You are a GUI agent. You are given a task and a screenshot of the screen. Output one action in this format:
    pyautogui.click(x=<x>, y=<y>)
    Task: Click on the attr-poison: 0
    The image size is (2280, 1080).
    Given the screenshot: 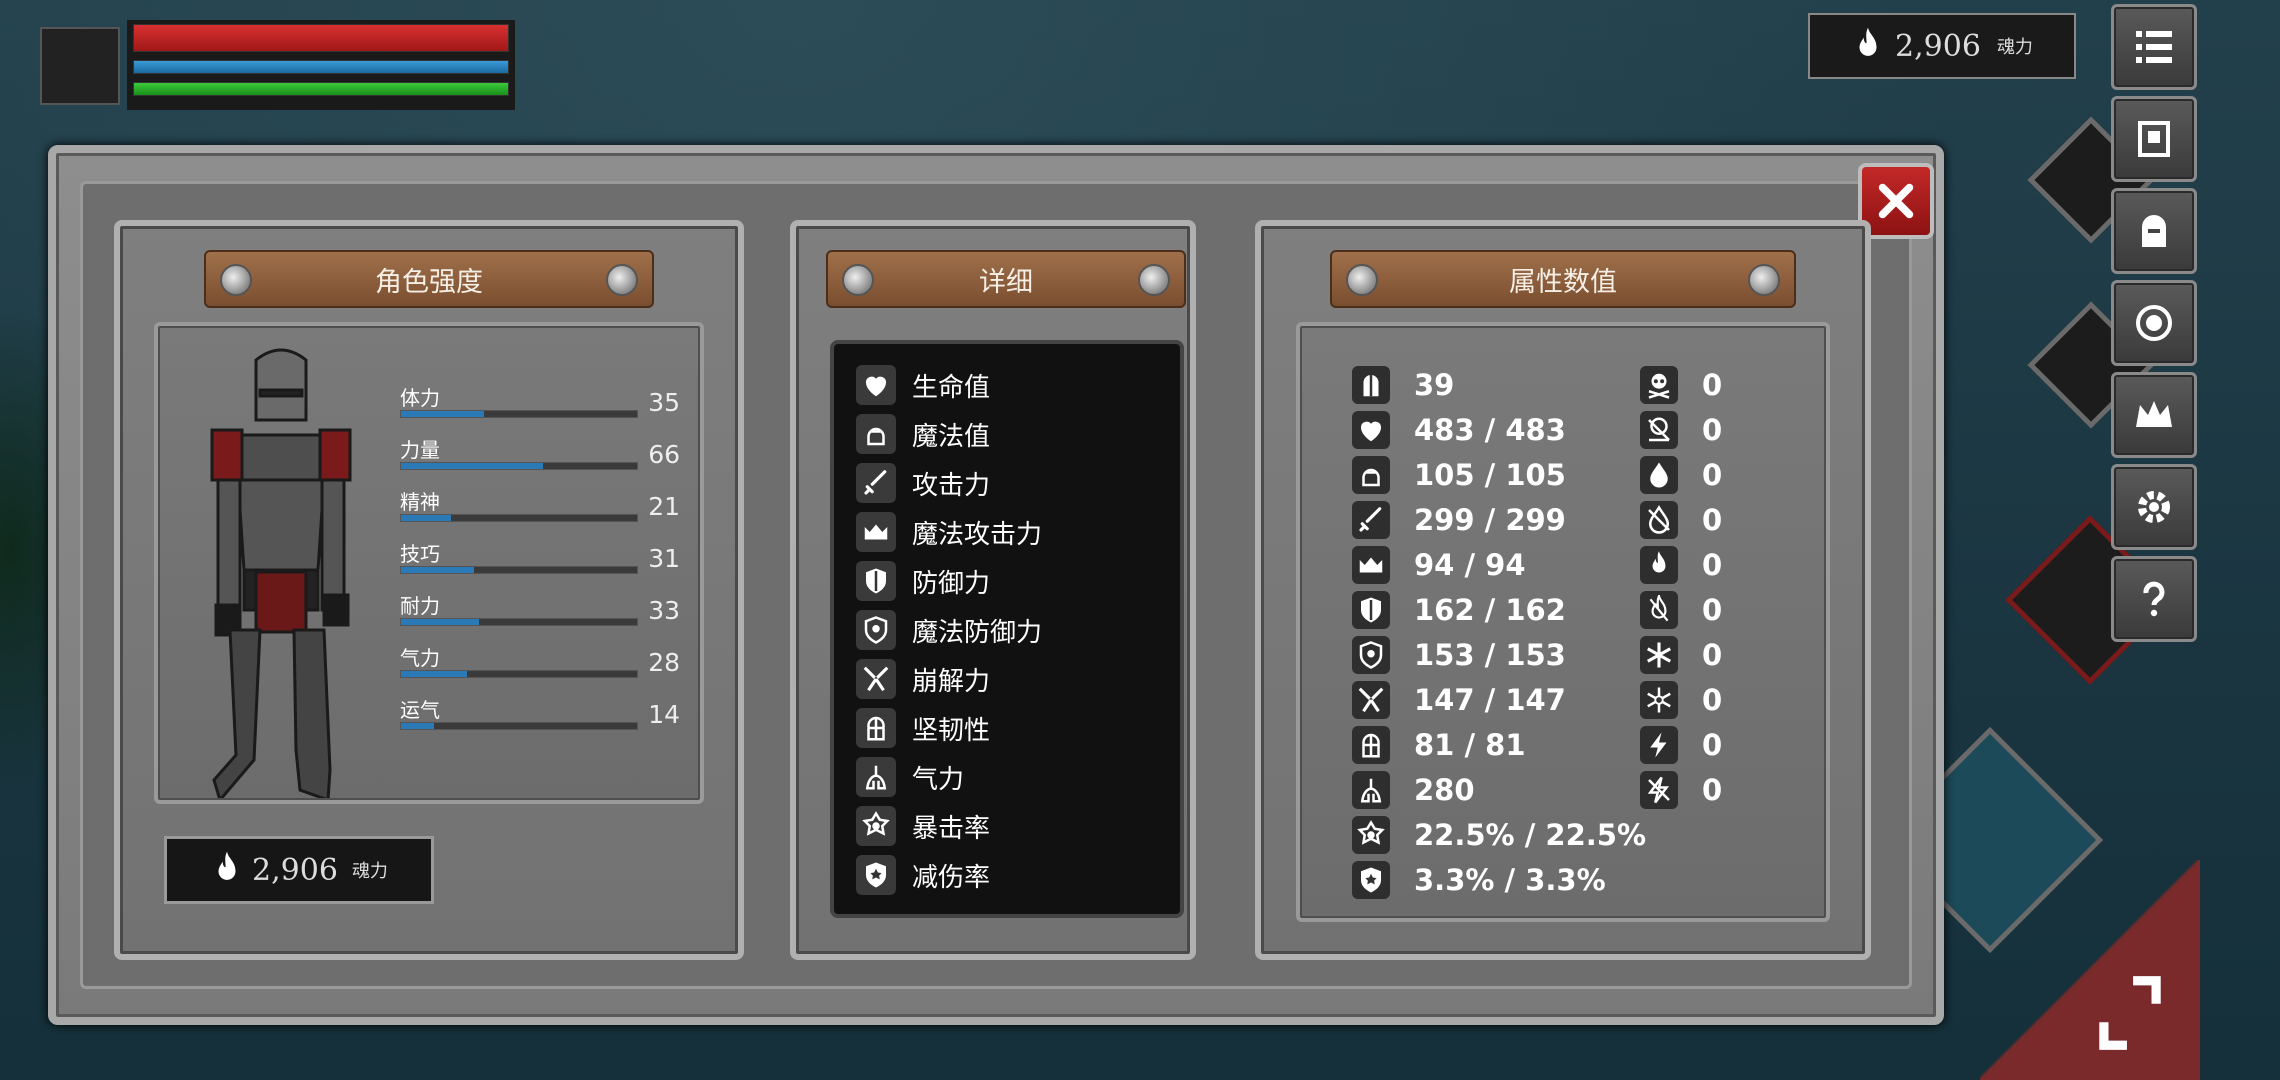 What is the action you would take?
    pyautogui.click(x=1681, y=385)
    